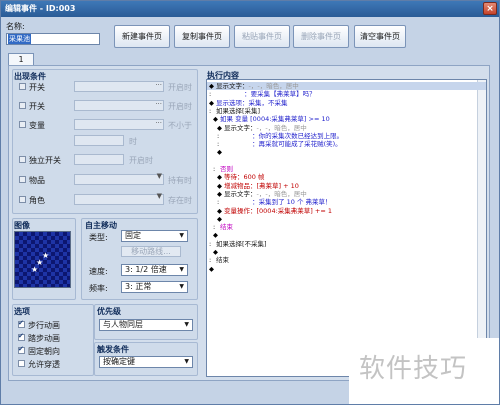 This screenshot has height=405, width=500. I want to click on exec-line-text: 显示选项：采集，不采集, so click(252, 102).